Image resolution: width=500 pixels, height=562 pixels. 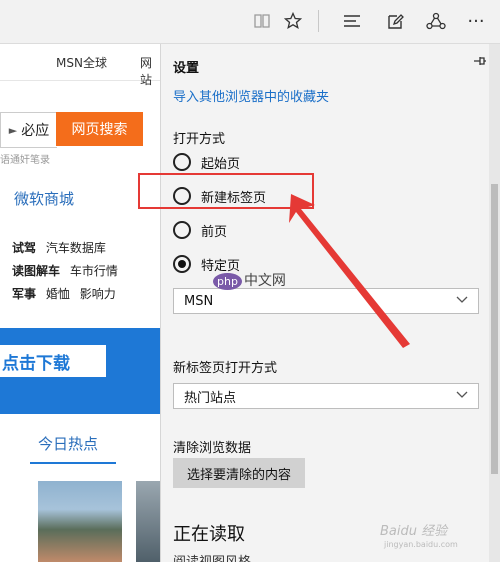 What do you see at coordinates (99, 129) in the screenshot?
I see `web-search-button: 网页搜索` at bounding box center [99, 129].